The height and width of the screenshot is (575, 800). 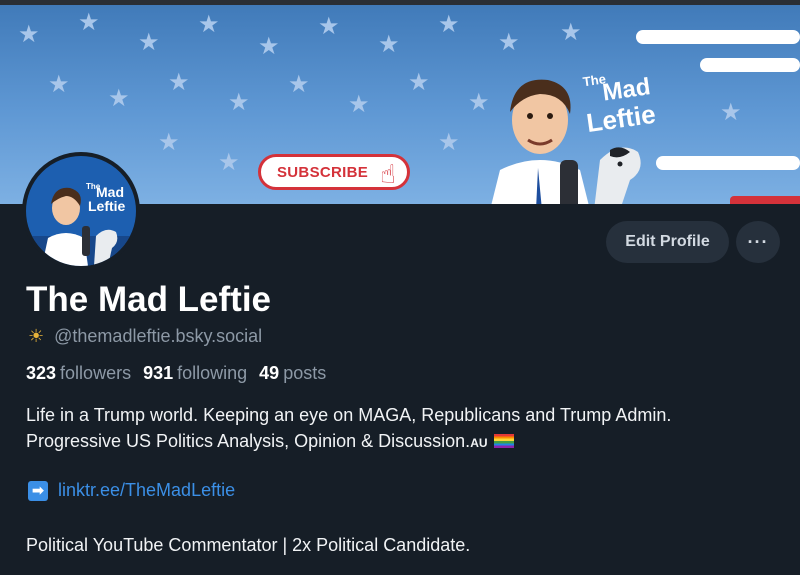 What do you see at coordinates (158, 336) in the screenshot?
I see `handle: @themadleftie.bsky.social` at bounding box center [158, 336].